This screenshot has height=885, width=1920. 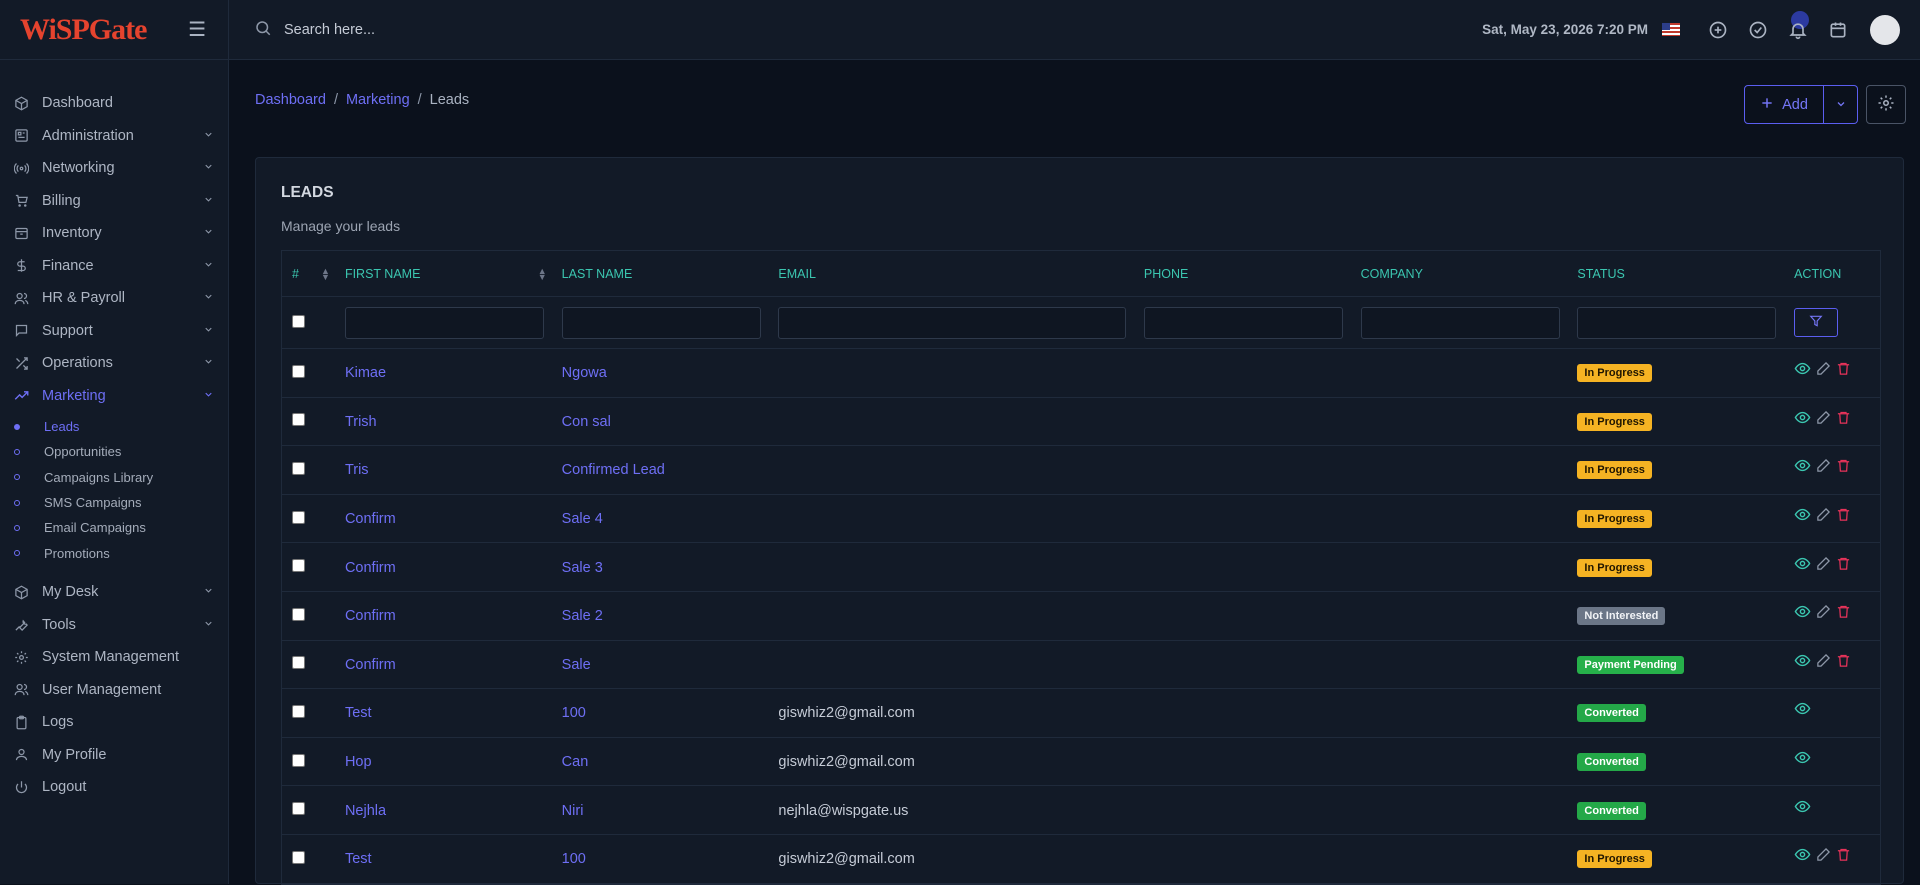 I want to click on last-name-link: Con sal, so click(x=586, y=422).